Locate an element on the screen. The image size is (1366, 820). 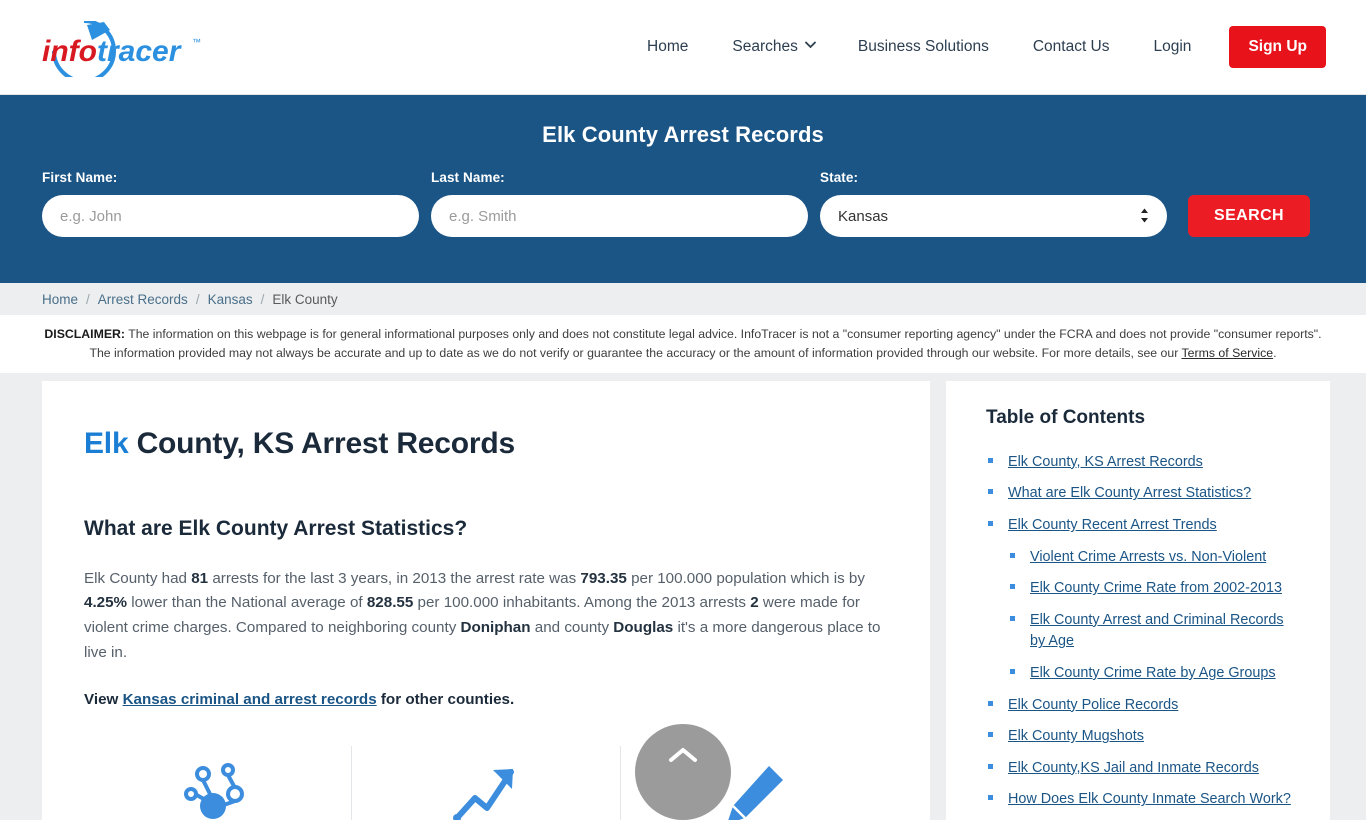
chevron-down-icon is located at coordinates (810, 45).